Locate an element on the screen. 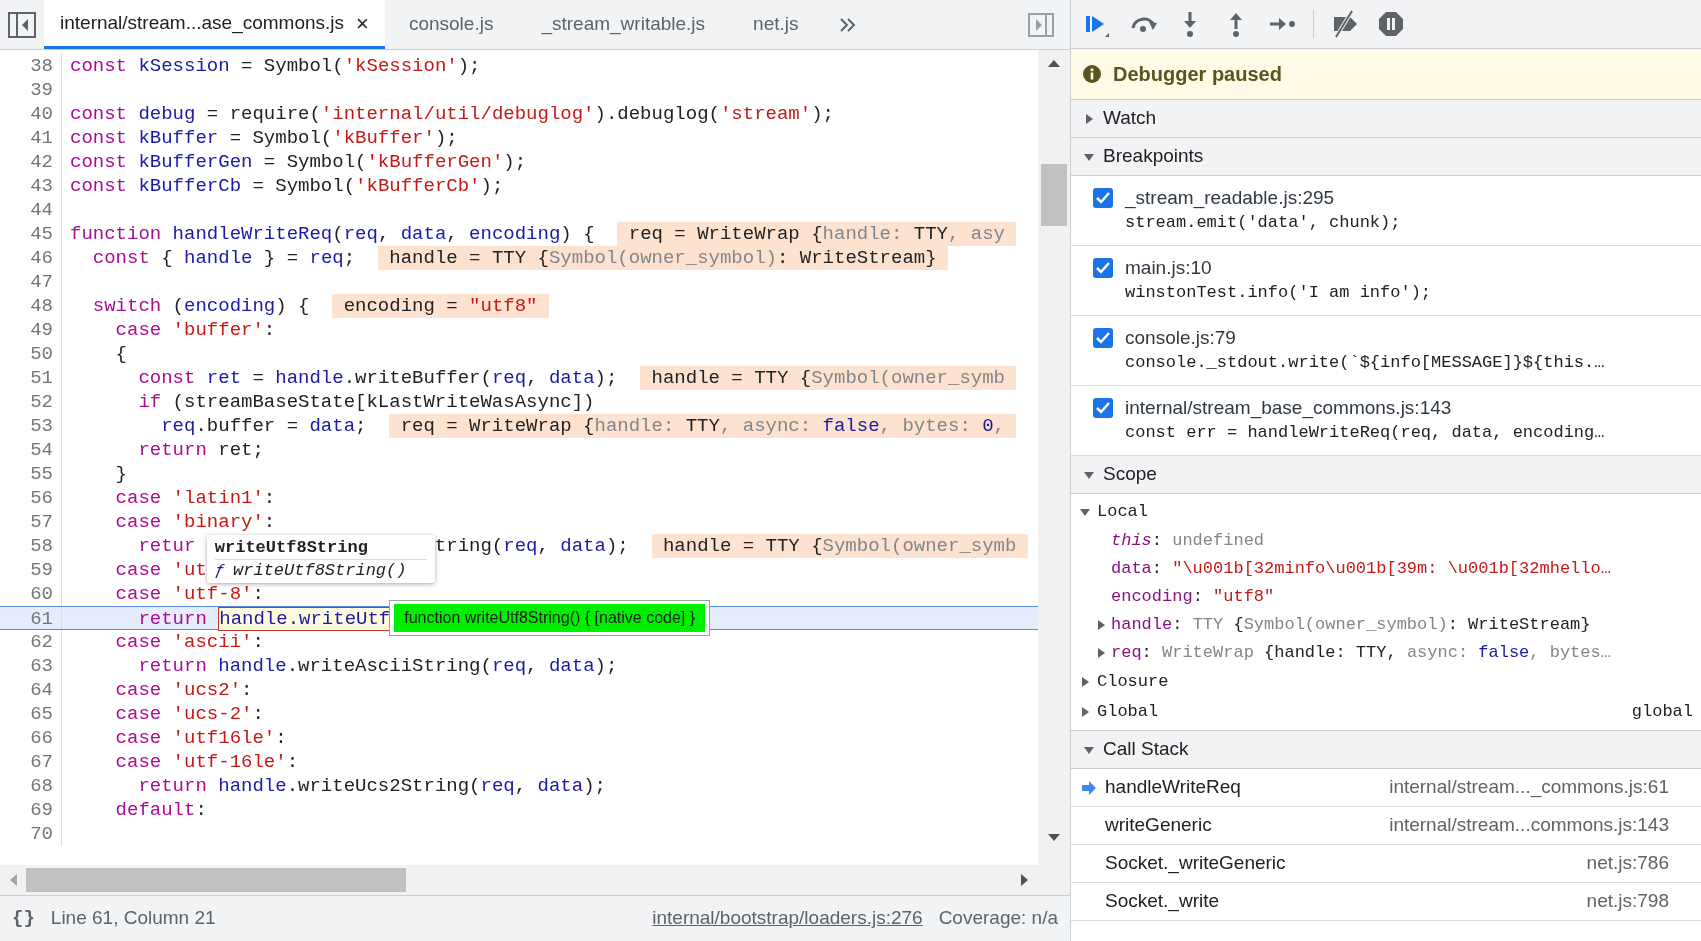 The image size is (1701, 941). file-tab: net.js is located at coordinates (776, 24).